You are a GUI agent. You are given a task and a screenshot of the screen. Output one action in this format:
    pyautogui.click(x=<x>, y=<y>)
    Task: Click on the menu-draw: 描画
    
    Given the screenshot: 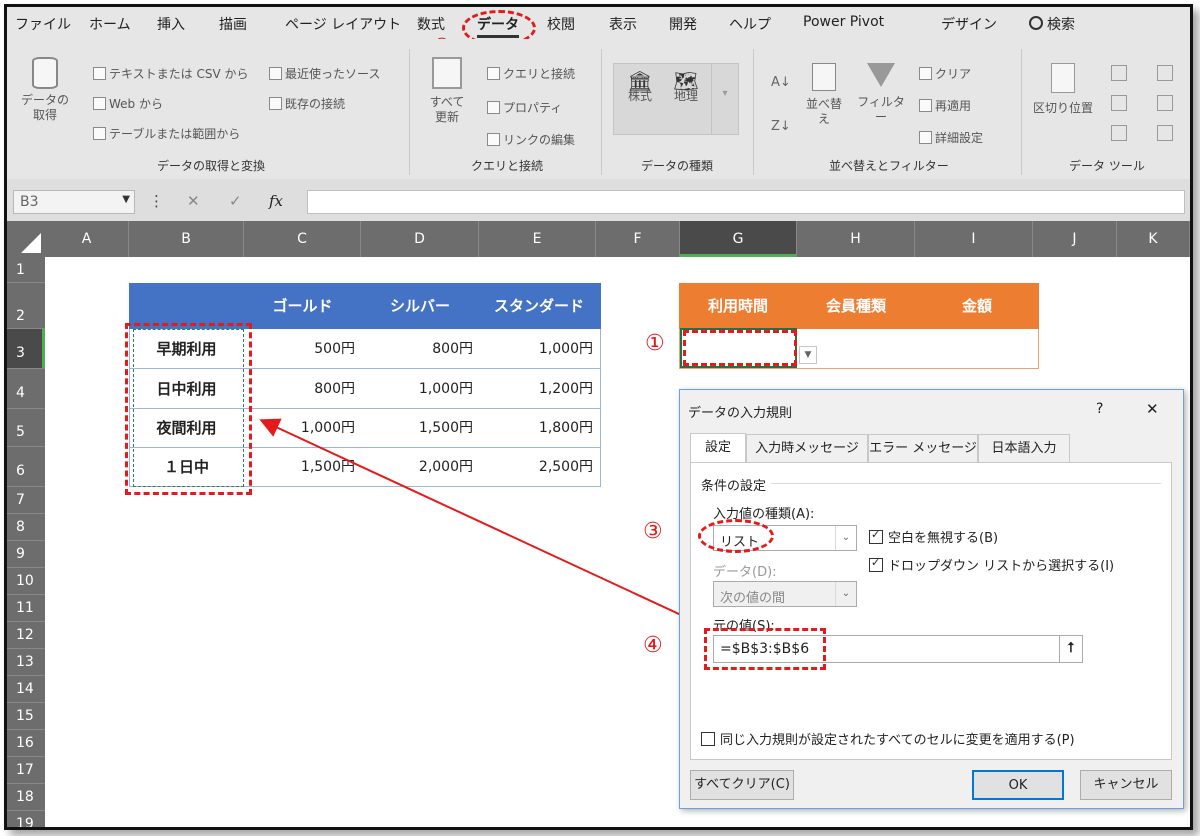 What is the action you would take?
    pyautogui.click(x=233, y=24)
    